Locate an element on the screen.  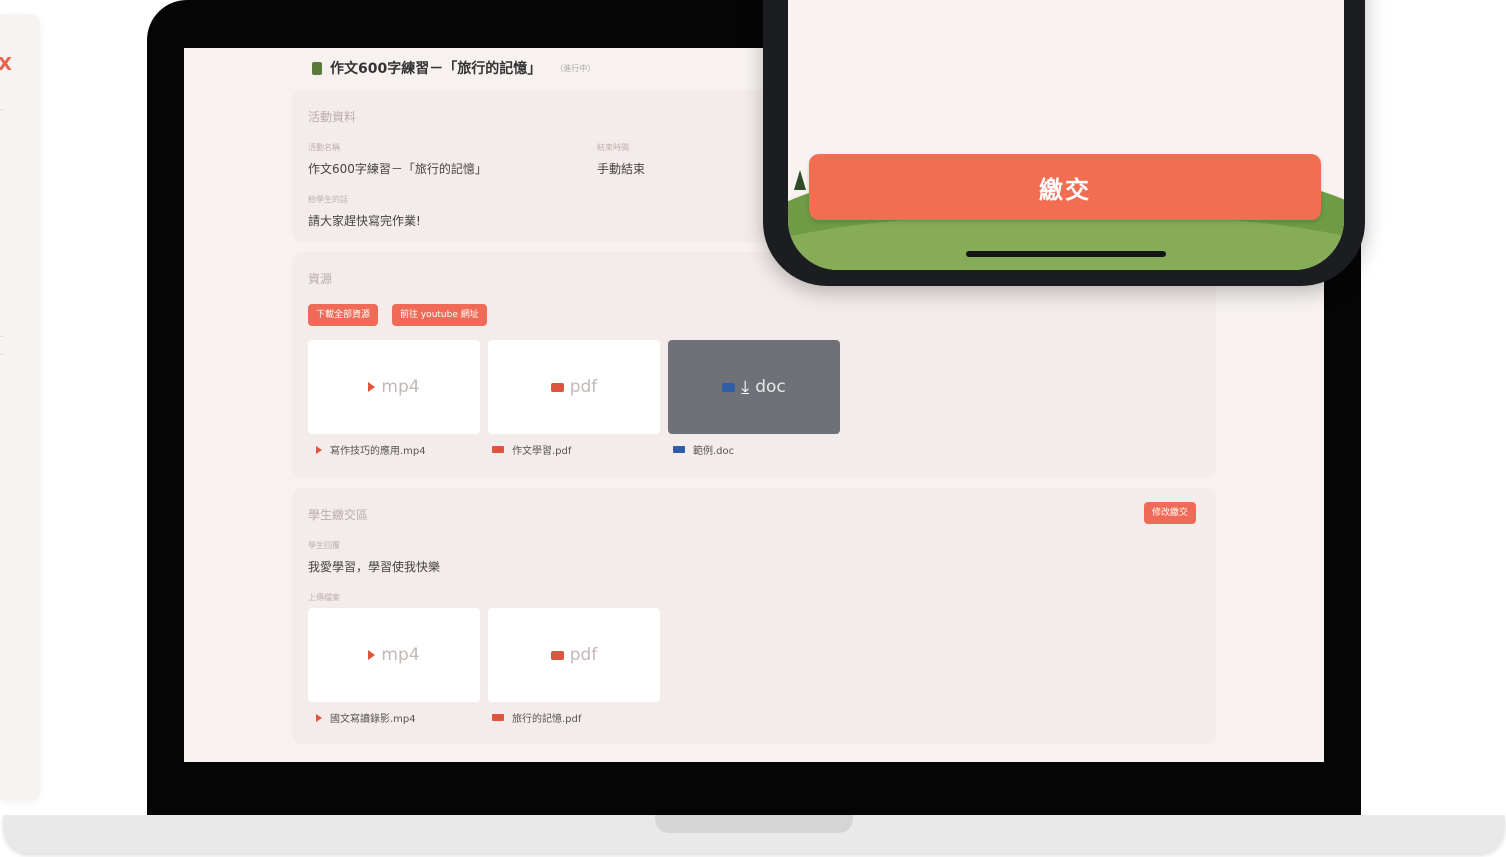
file-name: 範例.doc is located at coordinates (714, 451).